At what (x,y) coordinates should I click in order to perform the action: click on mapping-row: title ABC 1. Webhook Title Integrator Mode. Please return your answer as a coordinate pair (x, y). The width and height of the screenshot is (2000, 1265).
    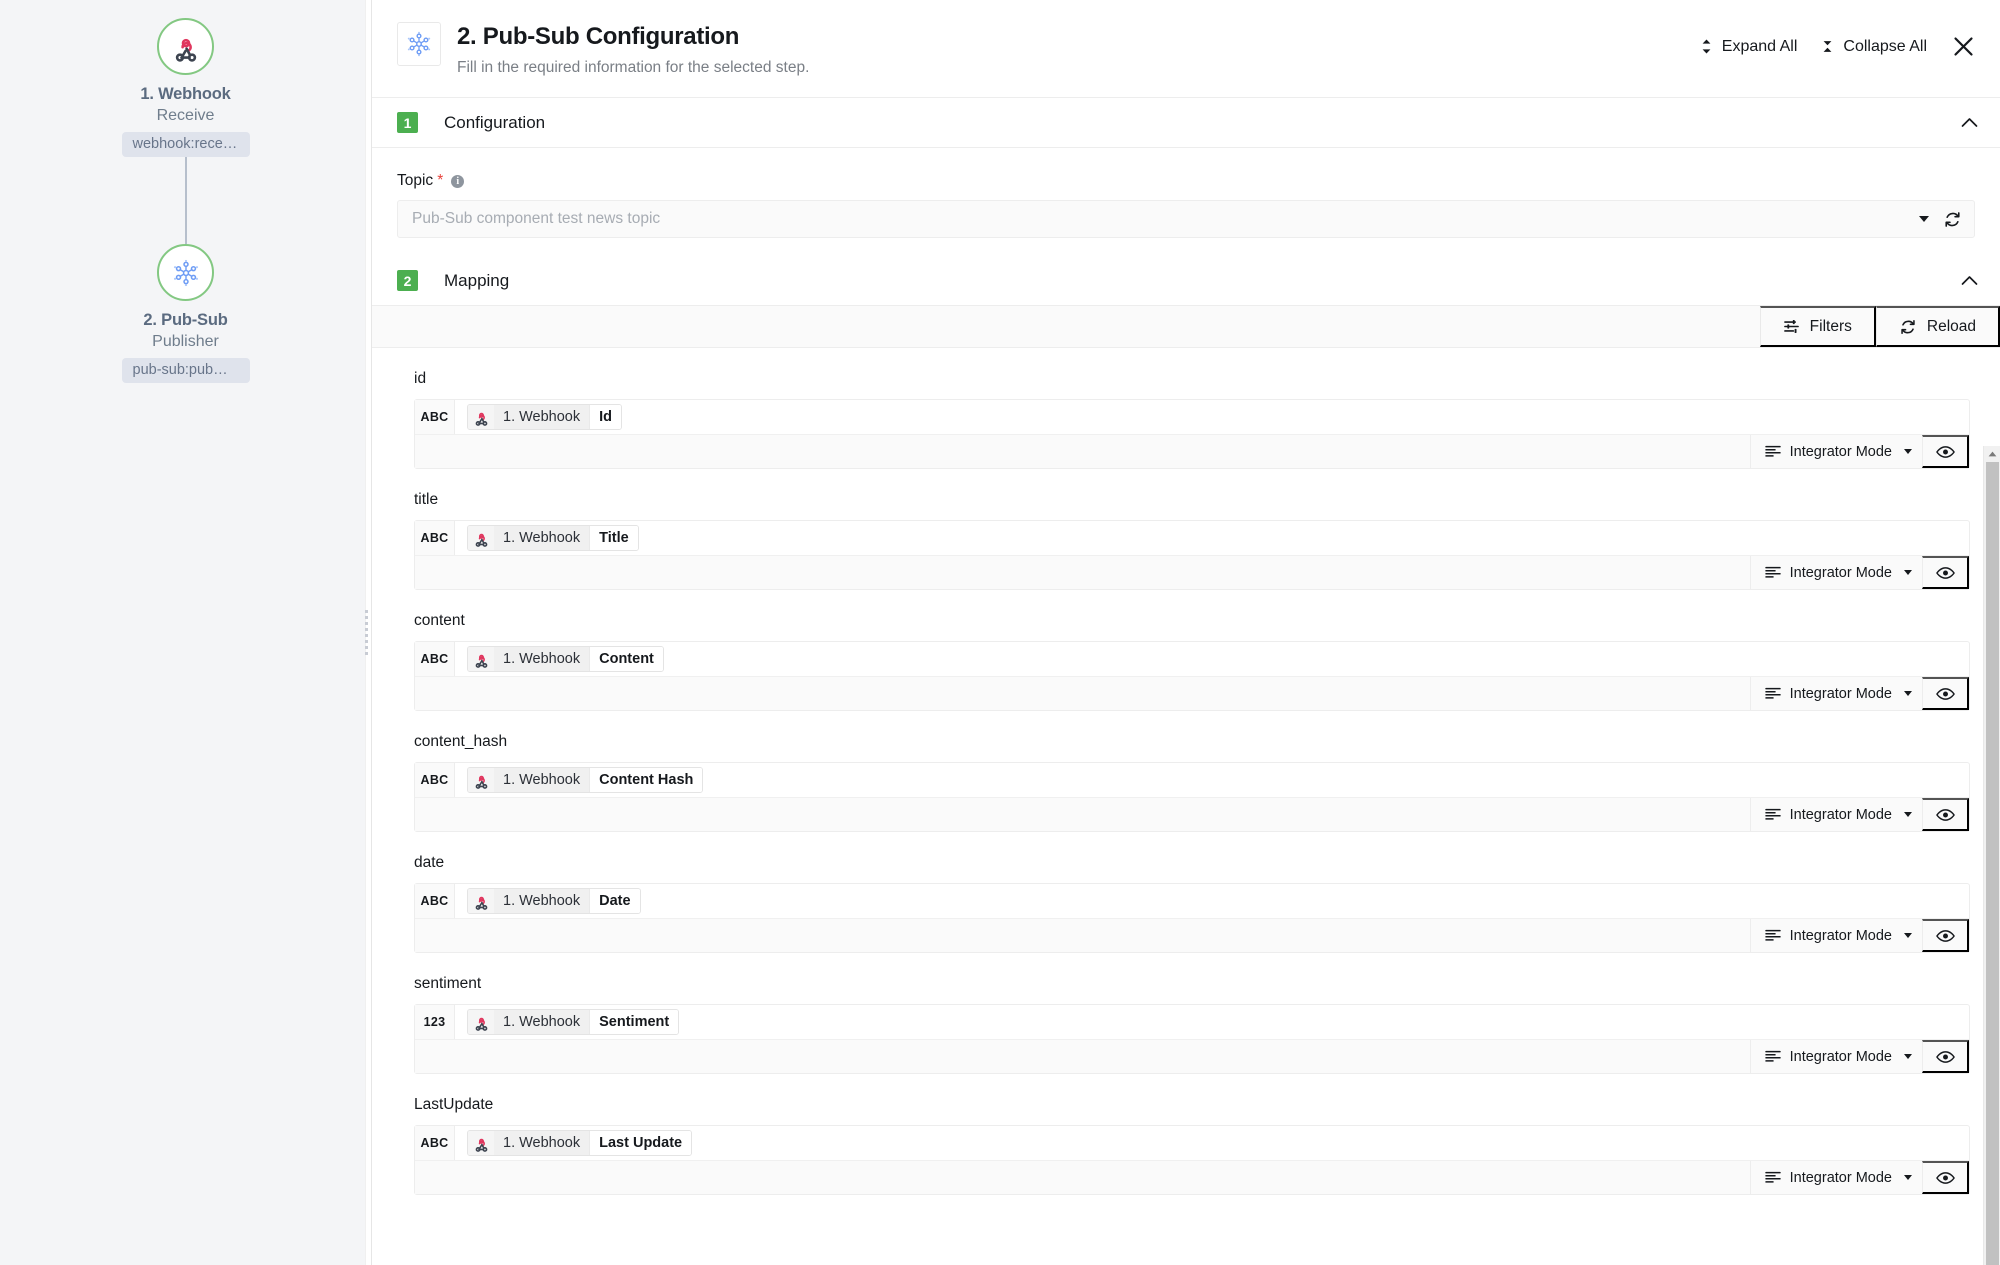
    Looking at the image, I should click on (1192, 540).